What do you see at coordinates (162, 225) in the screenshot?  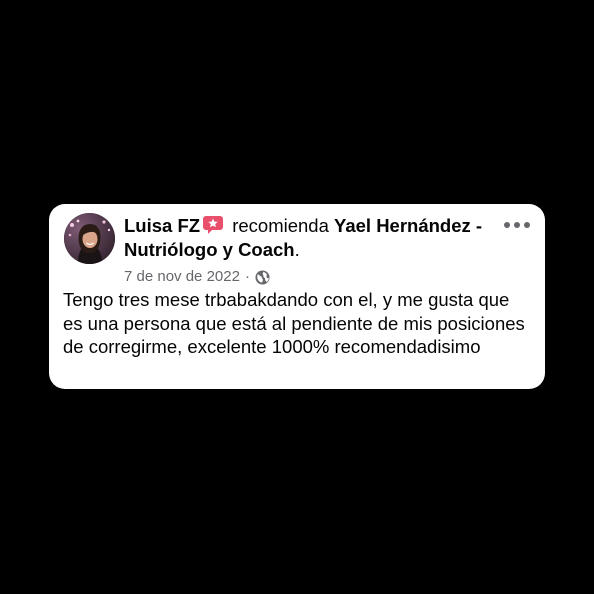 I see `author-name: Luisa FZ` at bounding box center [162, 225].